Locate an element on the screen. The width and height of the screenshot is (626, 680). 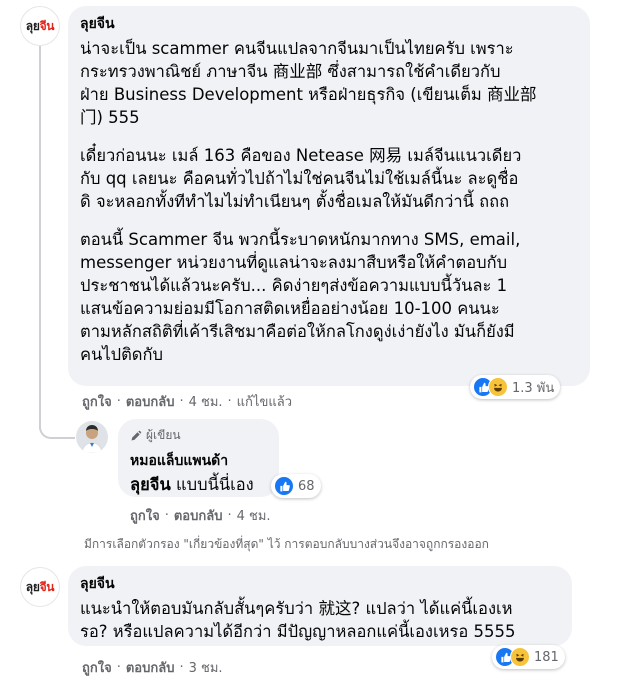
comment-actions: ถูกใจ · ตอบกลับ · 3 ชม. is located at coordinates (152, 667).